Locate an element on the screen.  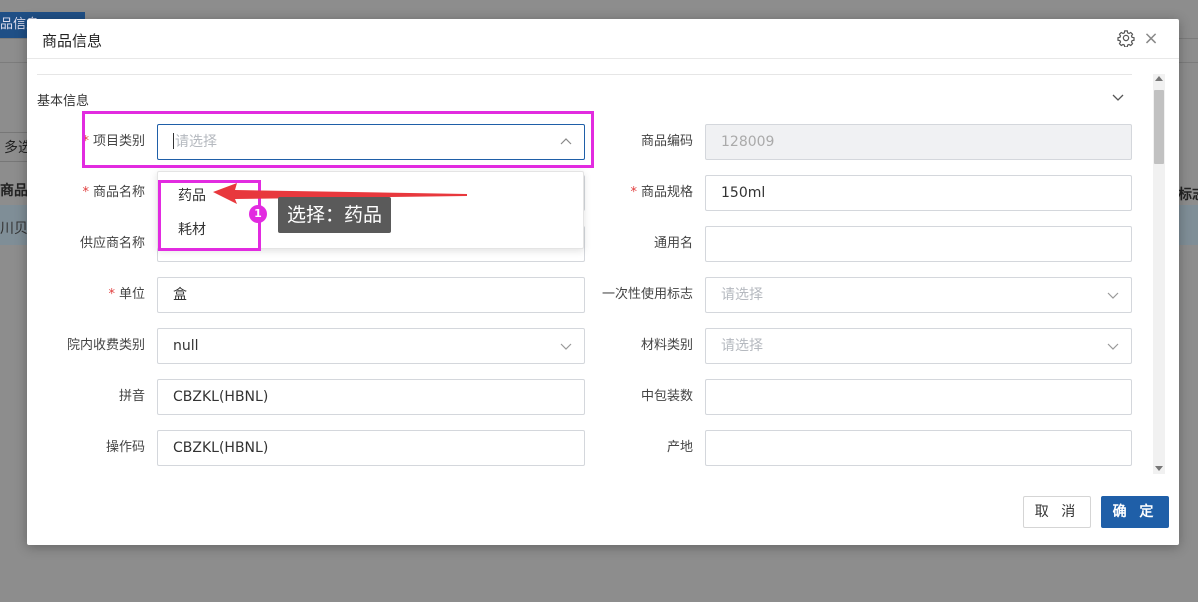
cancel-button: 取 消 is located at coordinates (1057, 512).